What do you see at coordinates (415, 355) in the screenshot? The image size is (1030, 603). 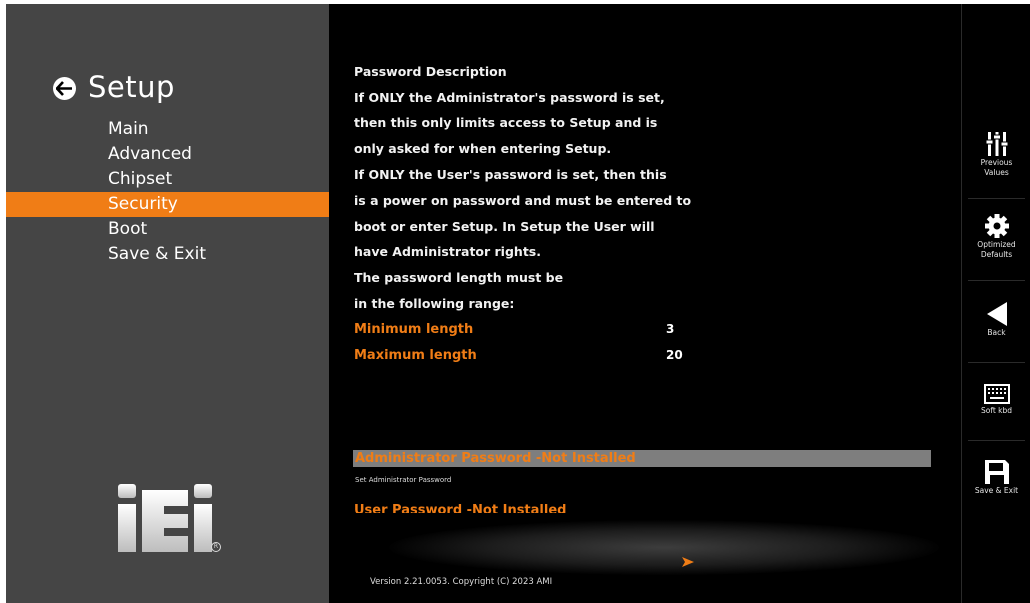 I see `maximum-length-label: Maximum length` at bounding box center [415, 355].